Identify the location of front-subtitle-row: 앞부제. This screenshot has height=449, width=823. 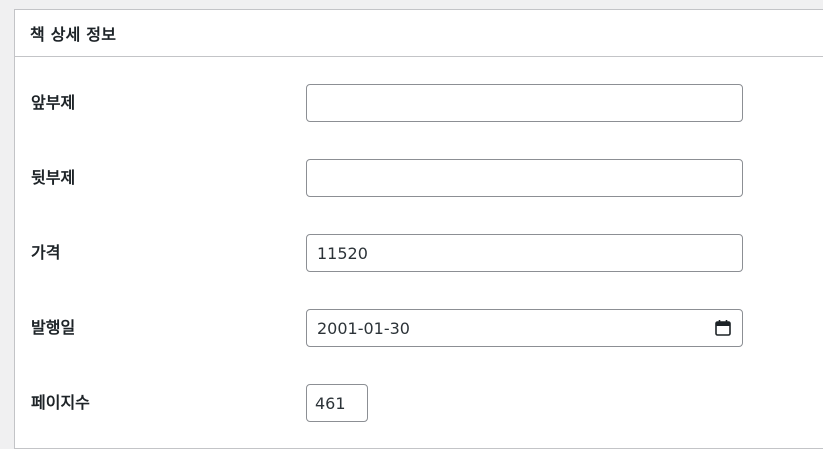
(419, 103).